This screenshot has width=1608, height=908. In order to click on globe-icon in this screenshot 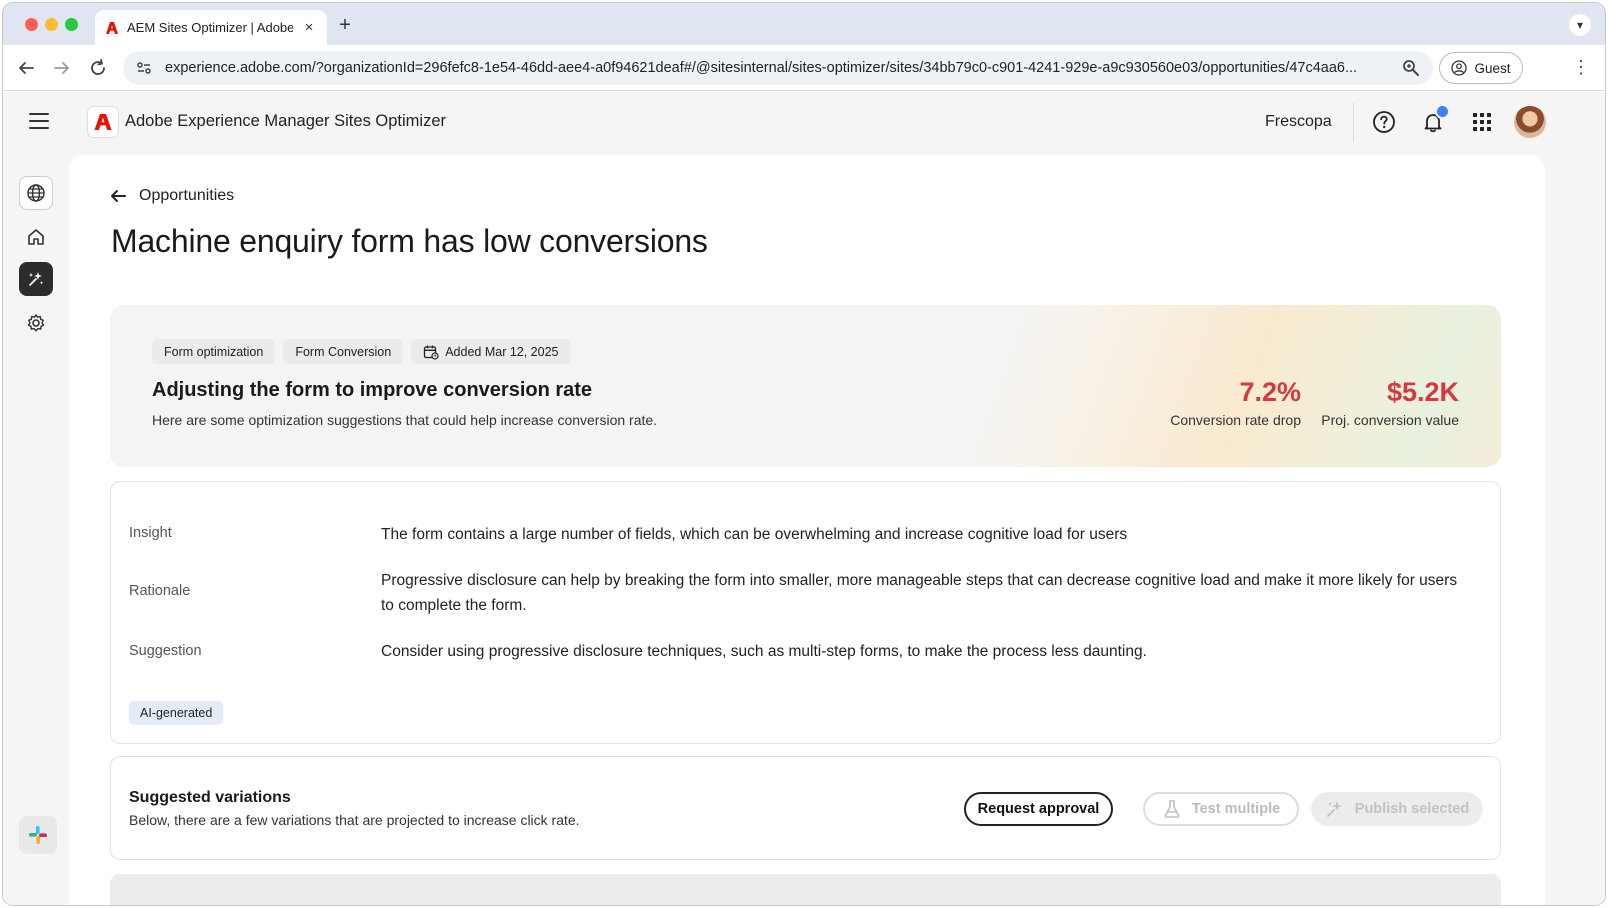, I will do `click(36, 193)`.